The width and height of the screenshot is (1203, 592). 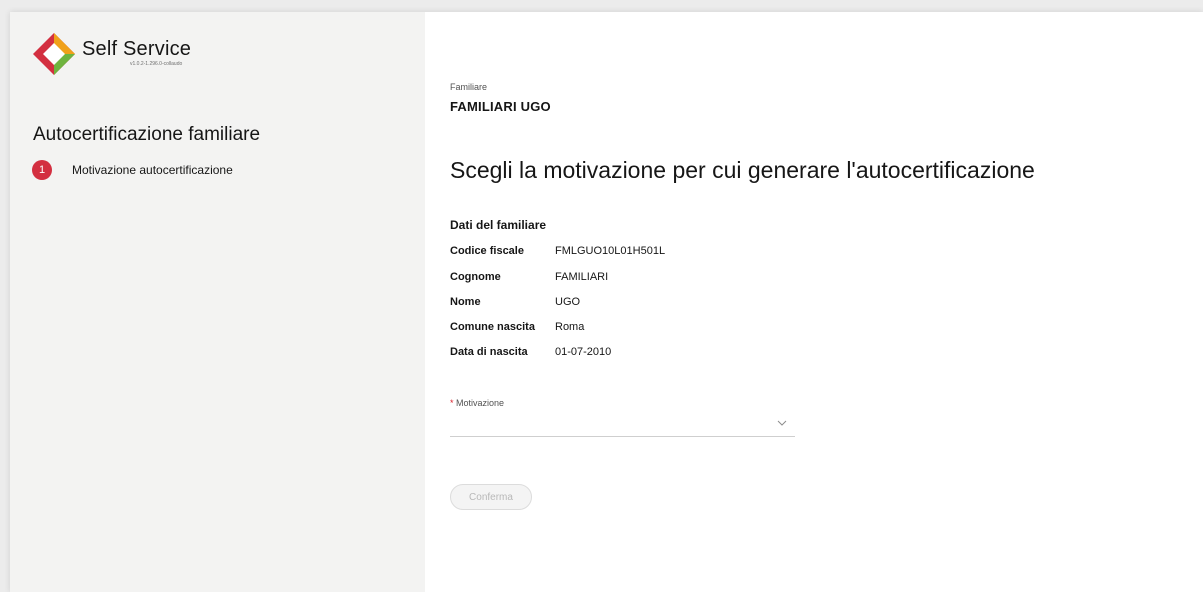 What do you see at coordinates (782, 423) in the screenshot?
I see `chevron-down-icon` at bounding box center [782, 423].